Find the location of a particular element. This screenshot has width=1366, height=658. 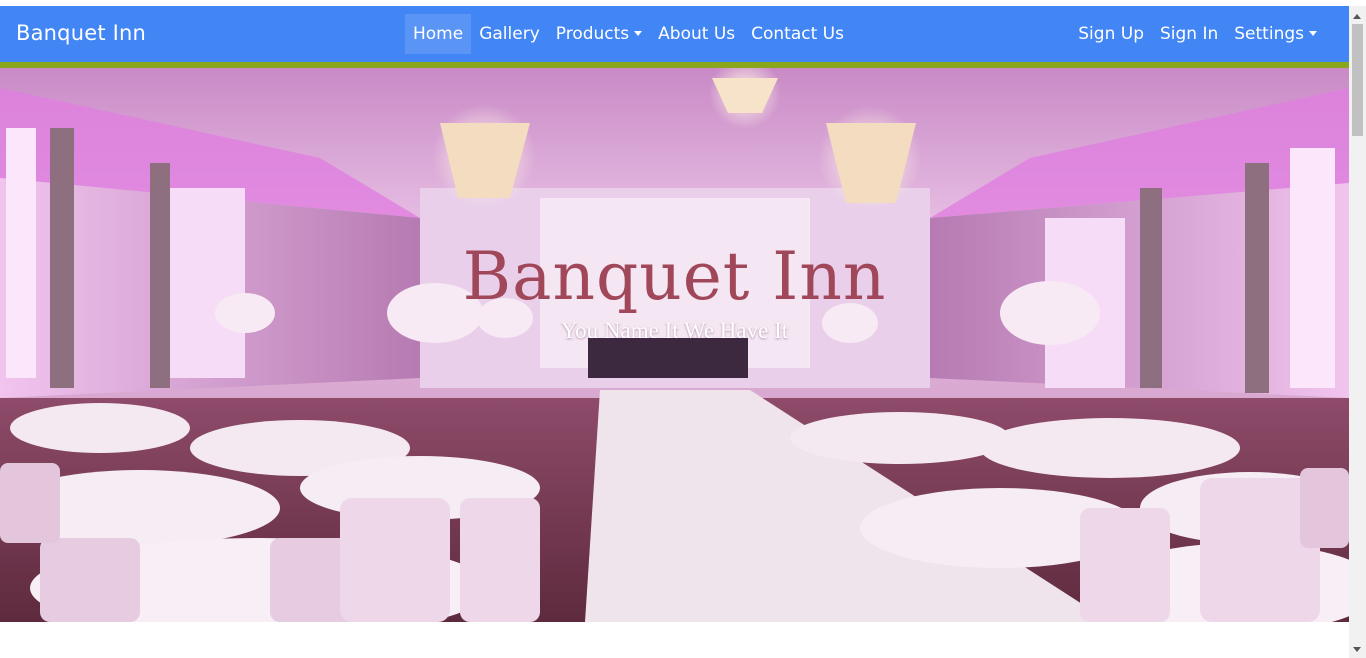

scroll-down-arrow-icon is located at coordinates (1357, 649).